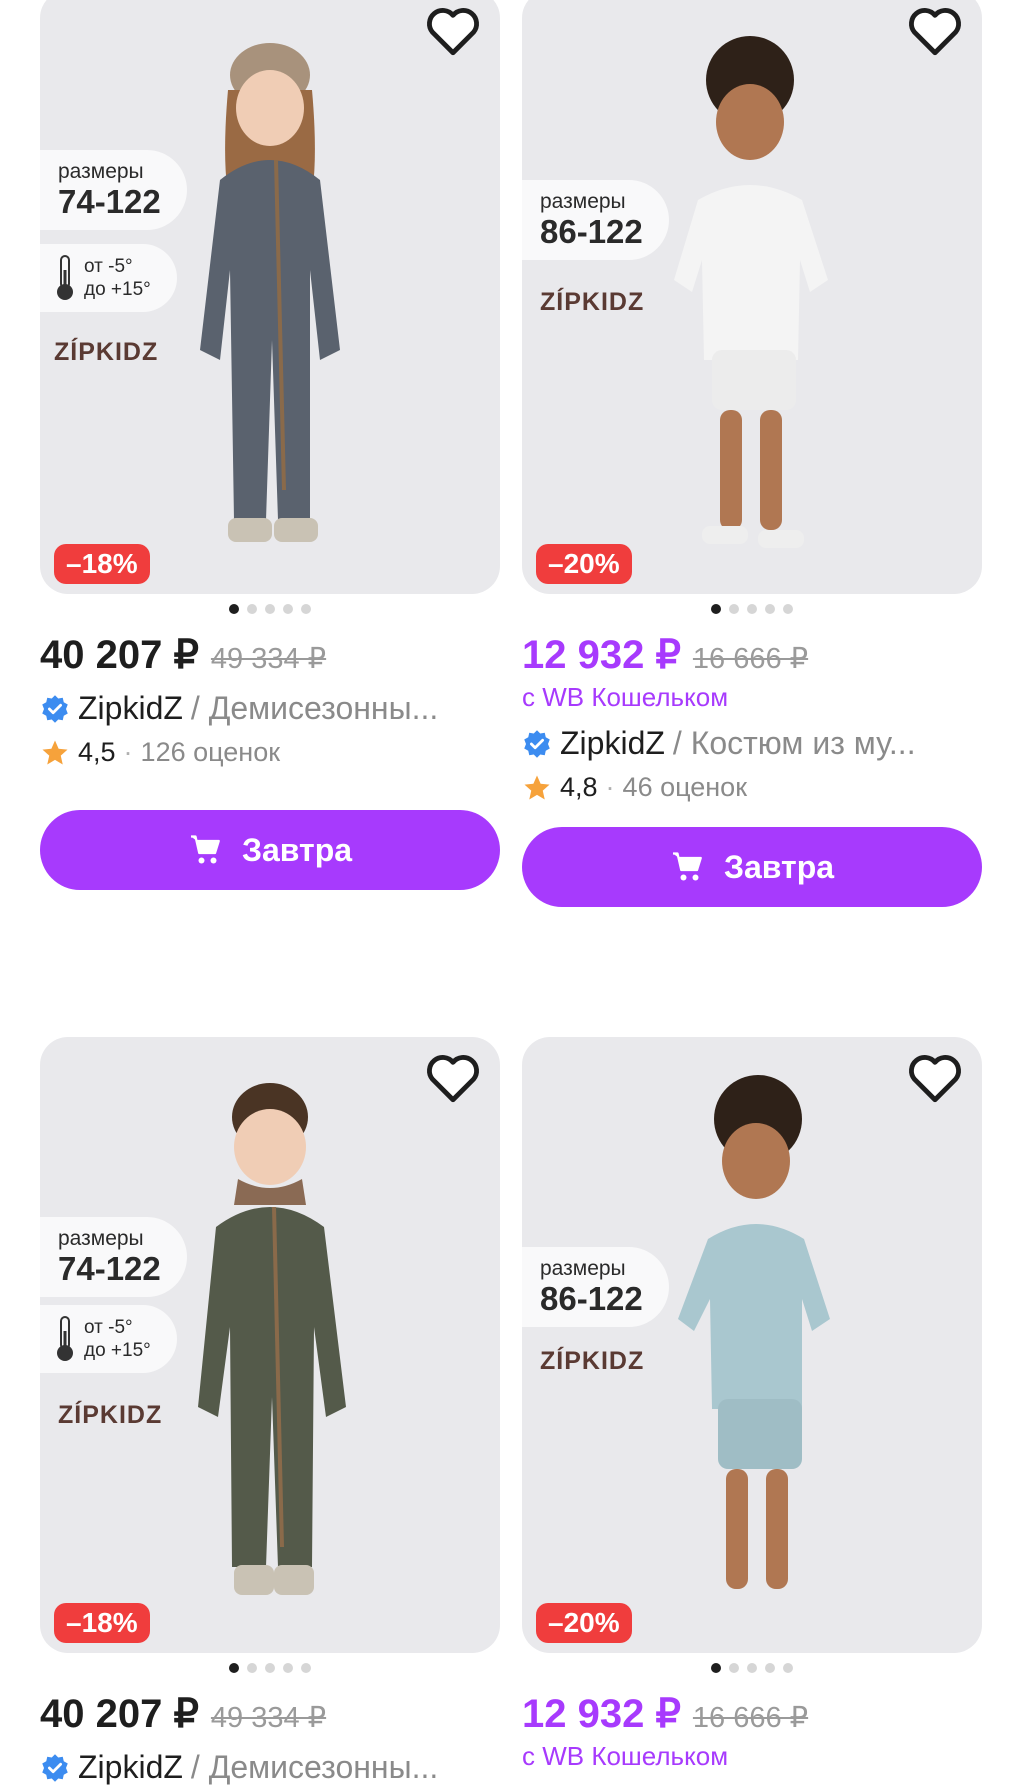  I want to click on sizes-value: 74-122, so click(109, 1268).